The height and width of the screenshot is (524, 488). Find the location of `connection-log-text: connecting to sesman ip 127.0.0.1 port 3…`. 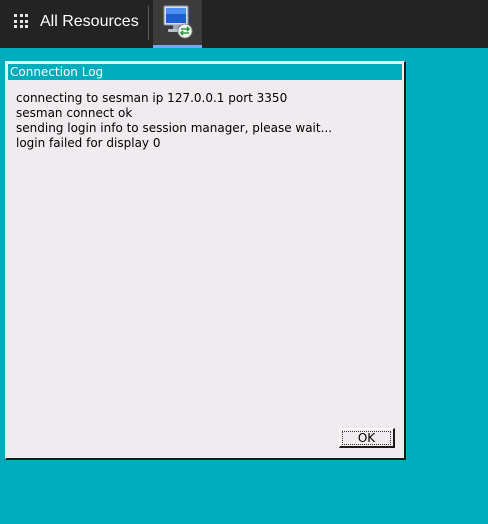

connection-log-text: connecting to sesman ip 127.0.0.1 port 3… is located at coordinates (206, 121).